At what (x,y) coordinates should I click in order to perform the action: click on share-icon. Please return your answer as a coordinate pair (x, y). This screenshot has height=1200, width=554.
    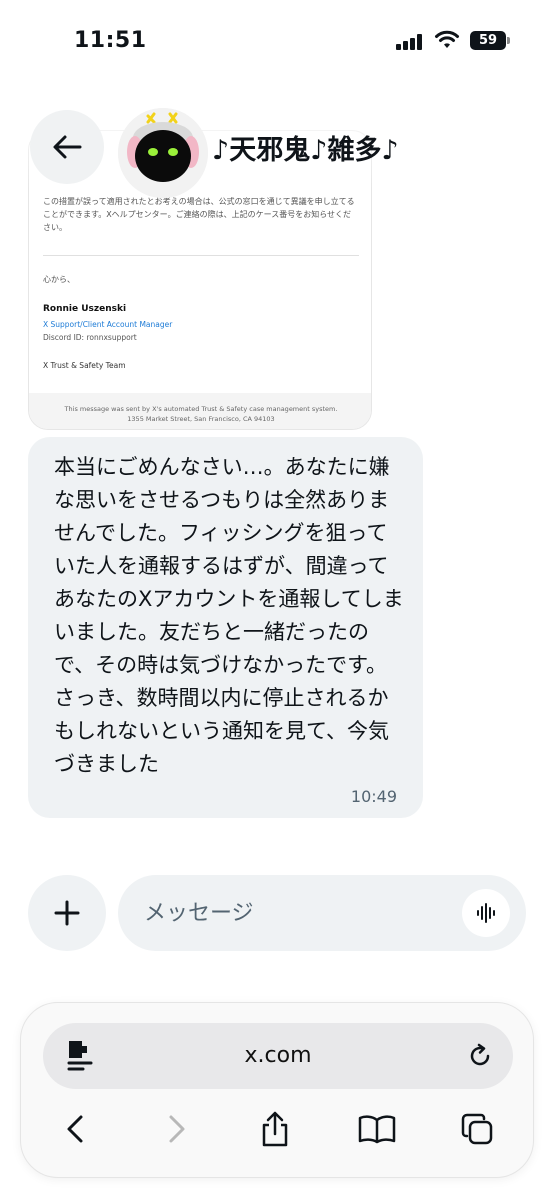
    Looking at the image, I should click on (275, 1129).